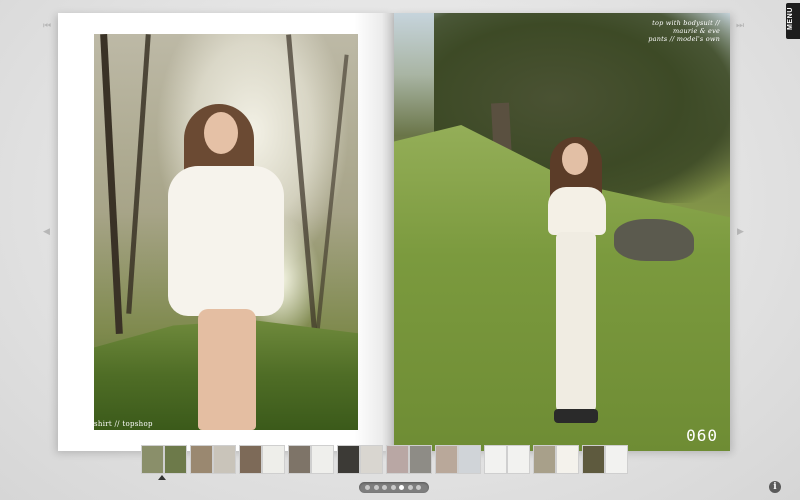  Describe the element at coordinates (123, 424) in the screenshot. I see `photo-caption: shirt // topshop` at that location.